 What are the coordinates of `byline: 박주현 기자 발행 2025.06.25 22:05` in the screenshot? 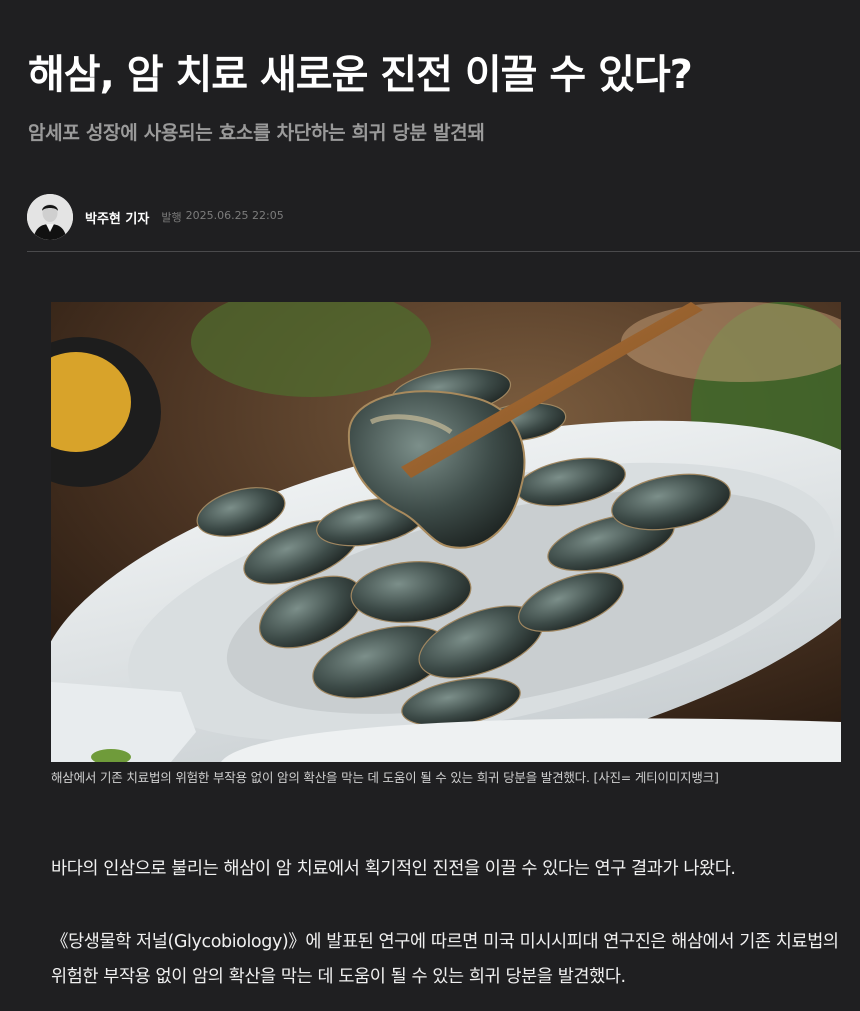 It's located at (155, 217).